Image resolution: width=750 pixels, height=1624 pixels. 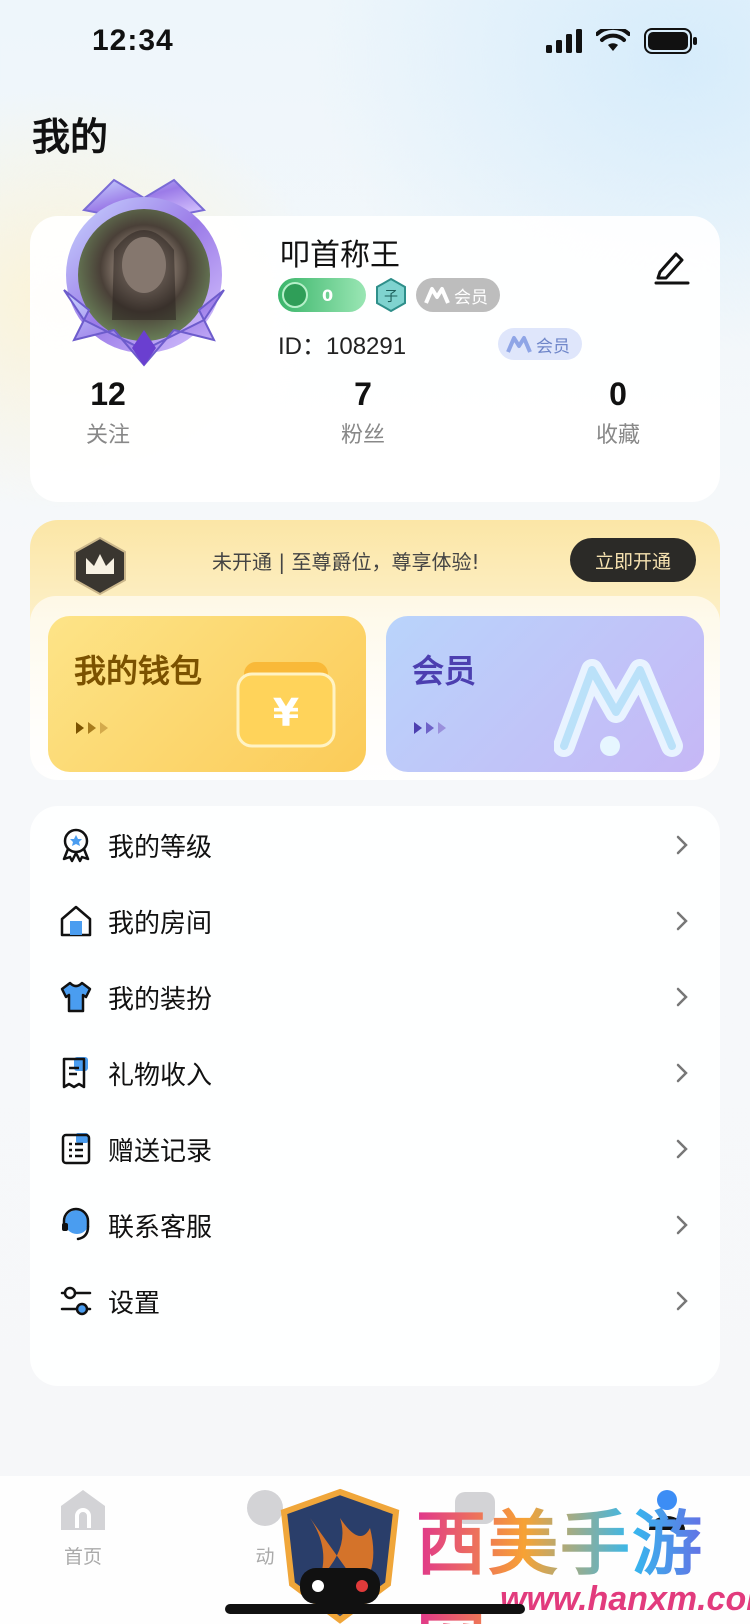 I want to click on tab-home: 首页, so click(x=83, y=1527).